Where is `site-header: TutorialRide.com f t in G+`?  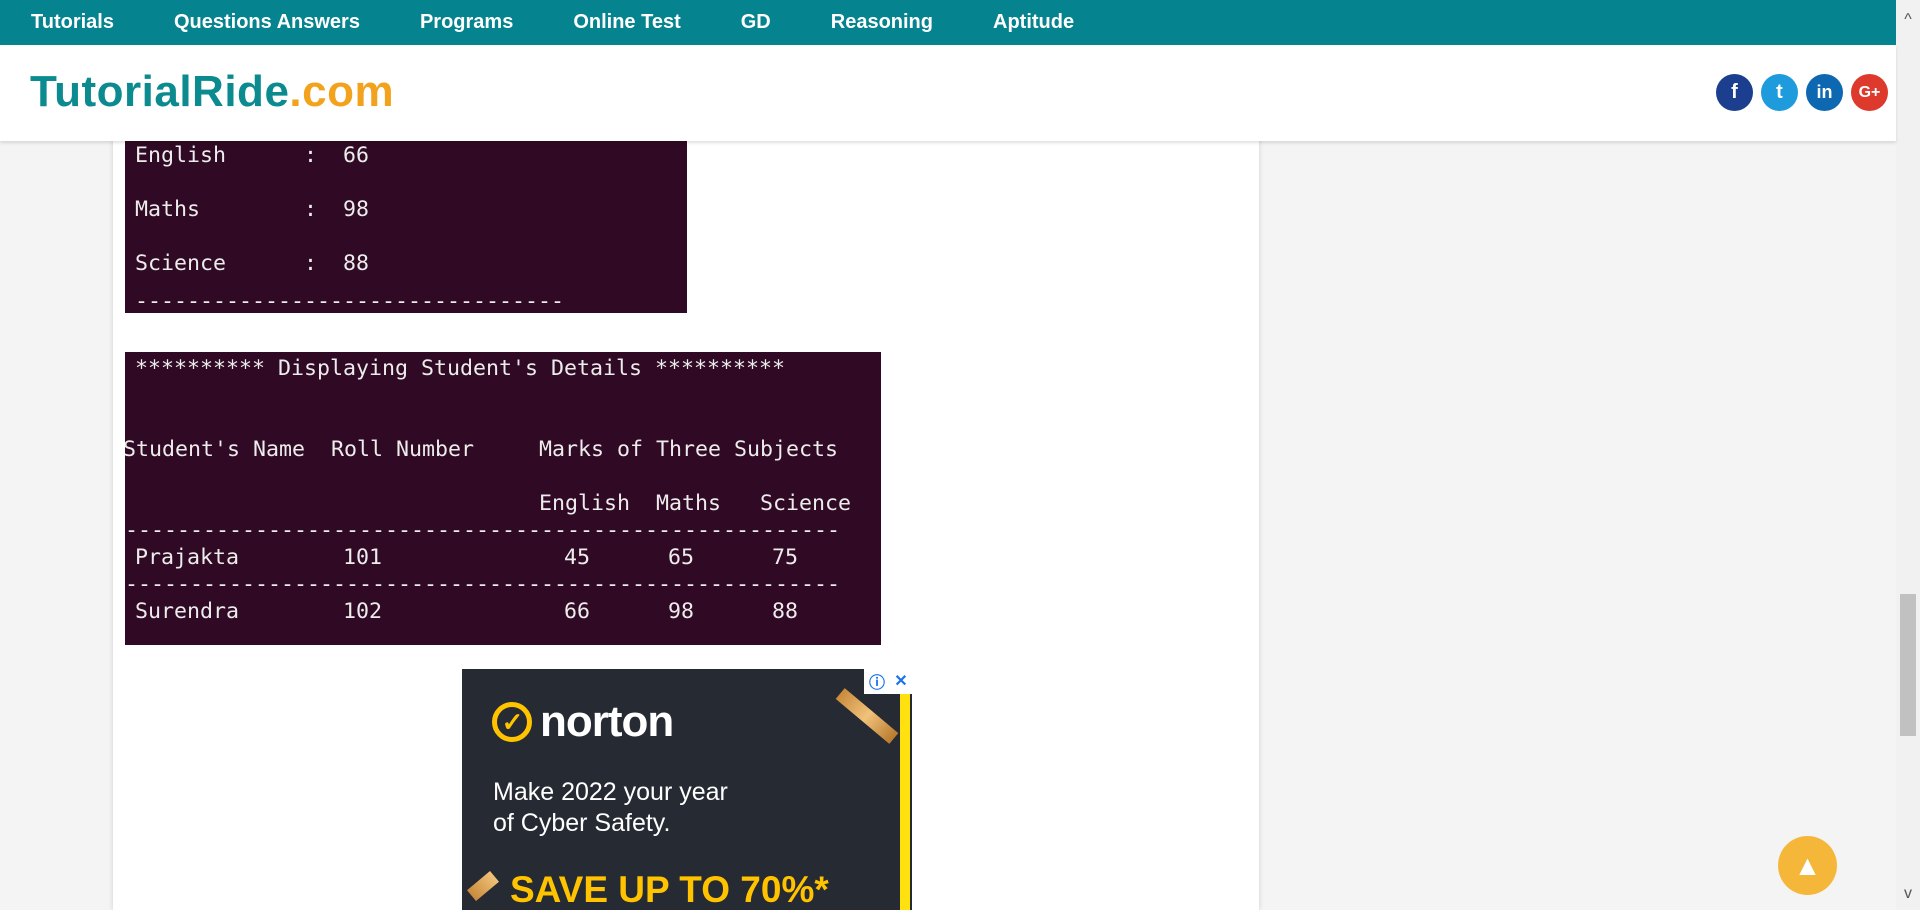
site-header: TutorialRide.com f t in G+ is located at coordinates (948, 93).